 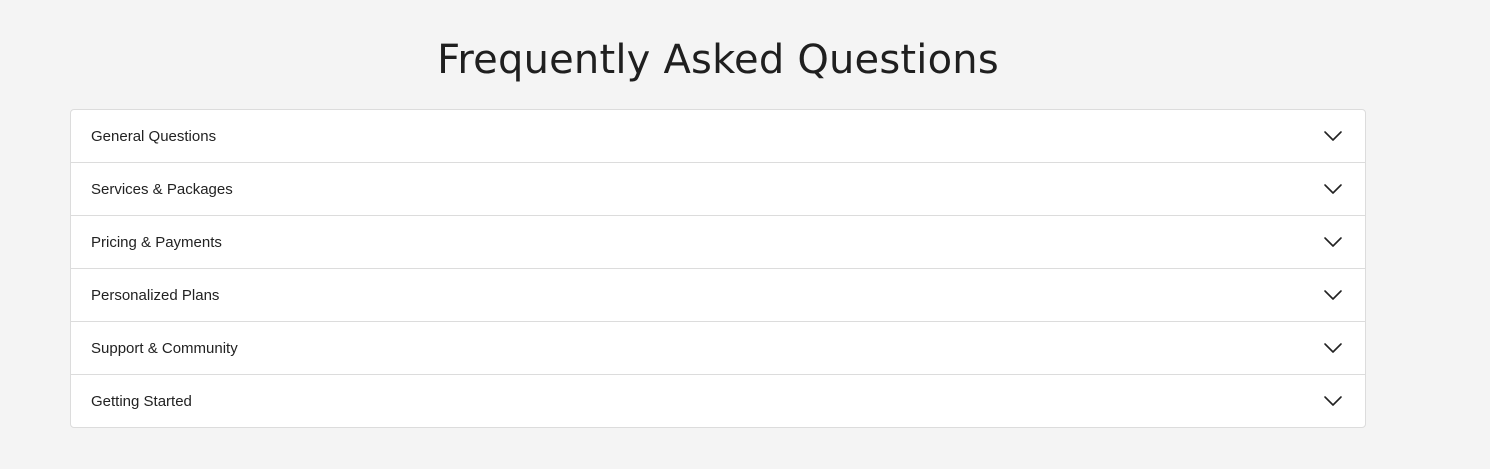 I want to click on faq-item-label: General Questions, so click(x=154, y=136).